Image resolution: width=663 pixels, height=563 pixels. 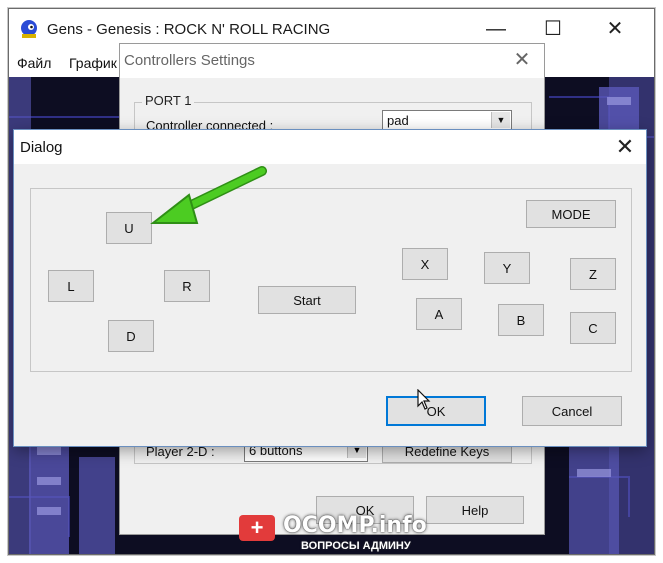 What do you see at coordinates (211, 198) in the screenshot?
I see `green-arrow-icon` at bounding box center [211, 198].